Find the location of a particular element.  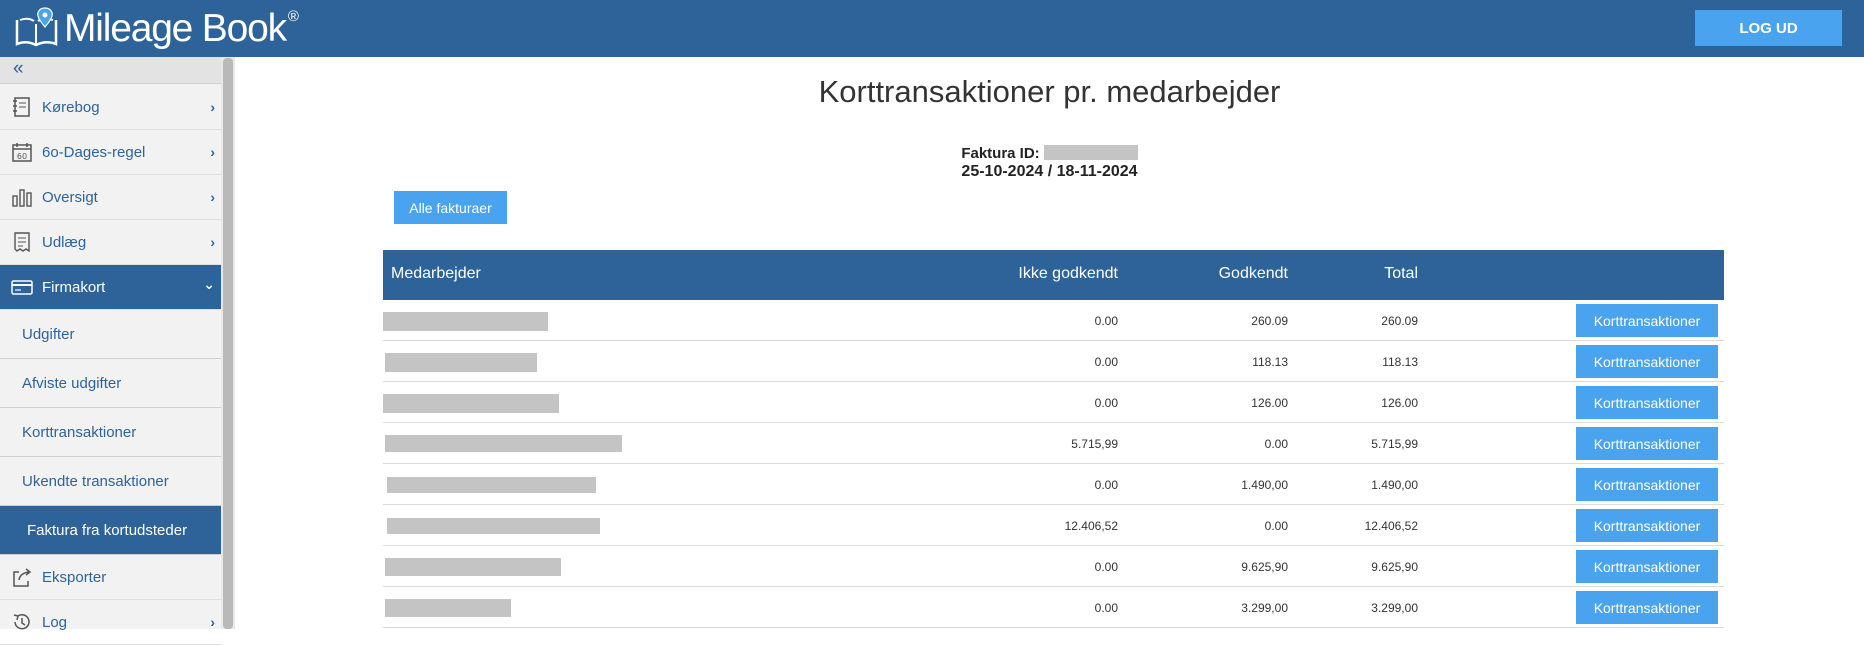

sidebar-item-firmakort: Firmakort ⌄ is located at coordinates (110, 287).